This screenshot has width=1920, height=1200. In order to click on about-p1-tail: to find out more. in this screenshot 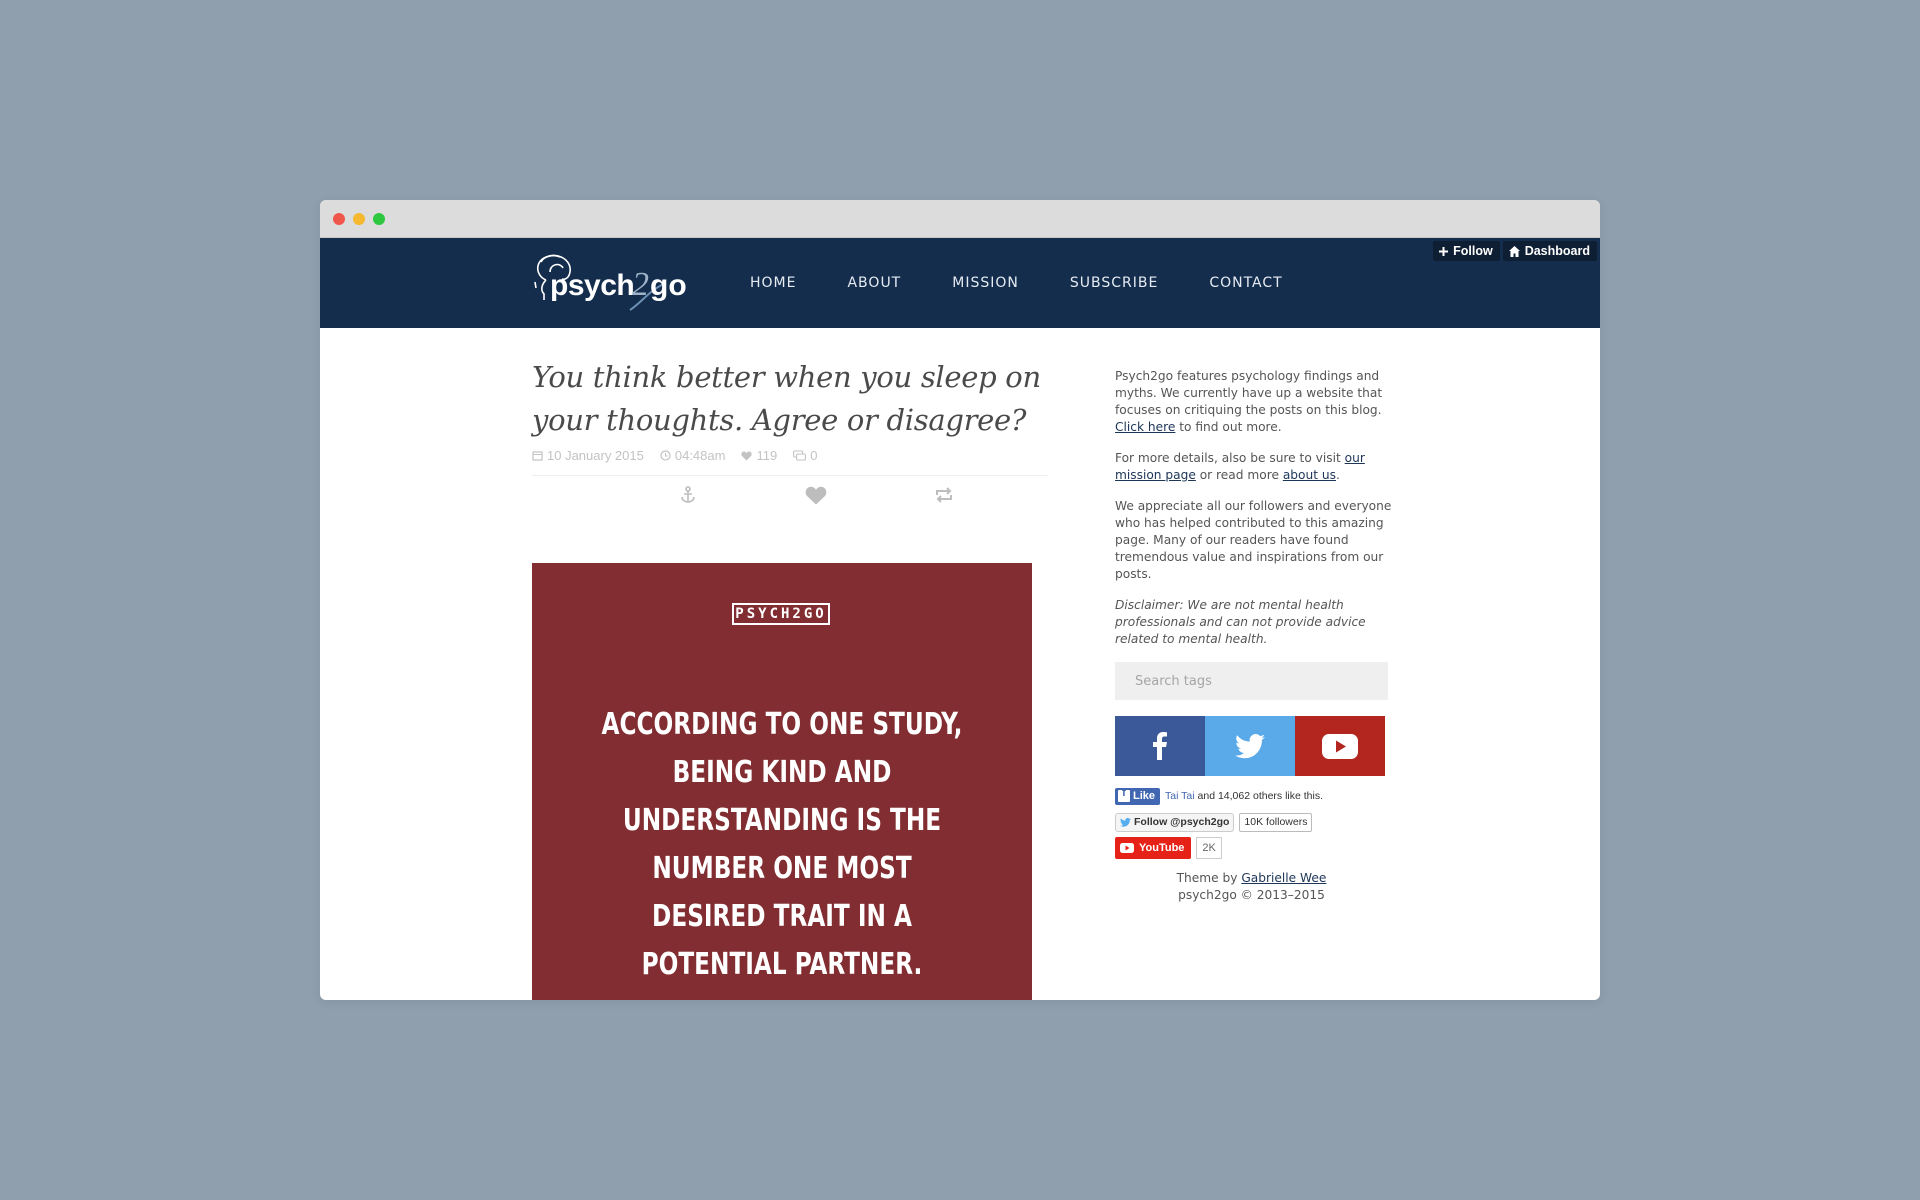, I will do `click(1230, 427)`.